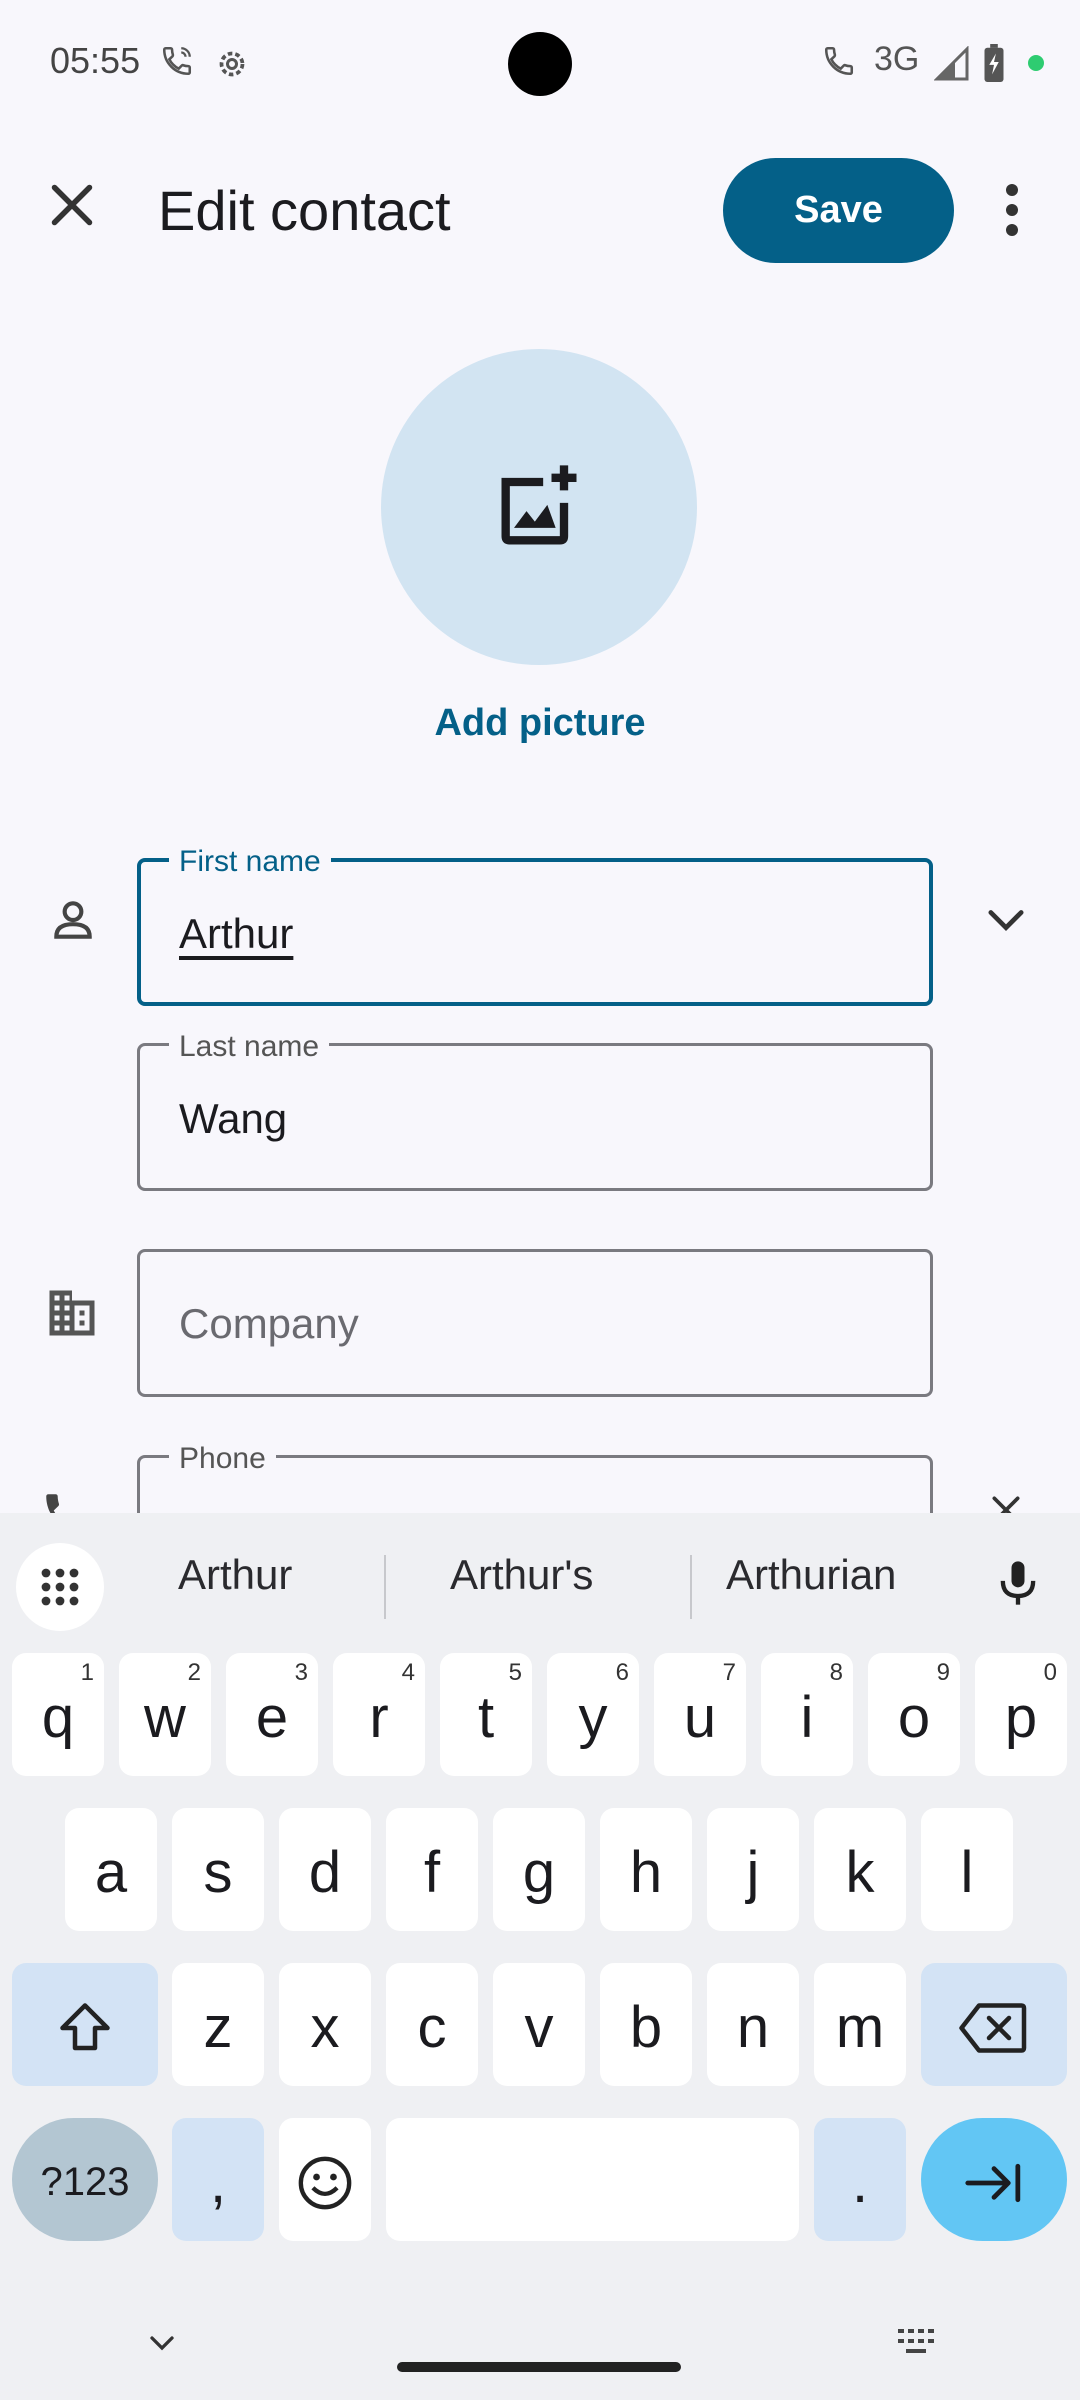  Describe the element at coordinates (72, 205) in the screenshot. I see `close-icon` at that location.